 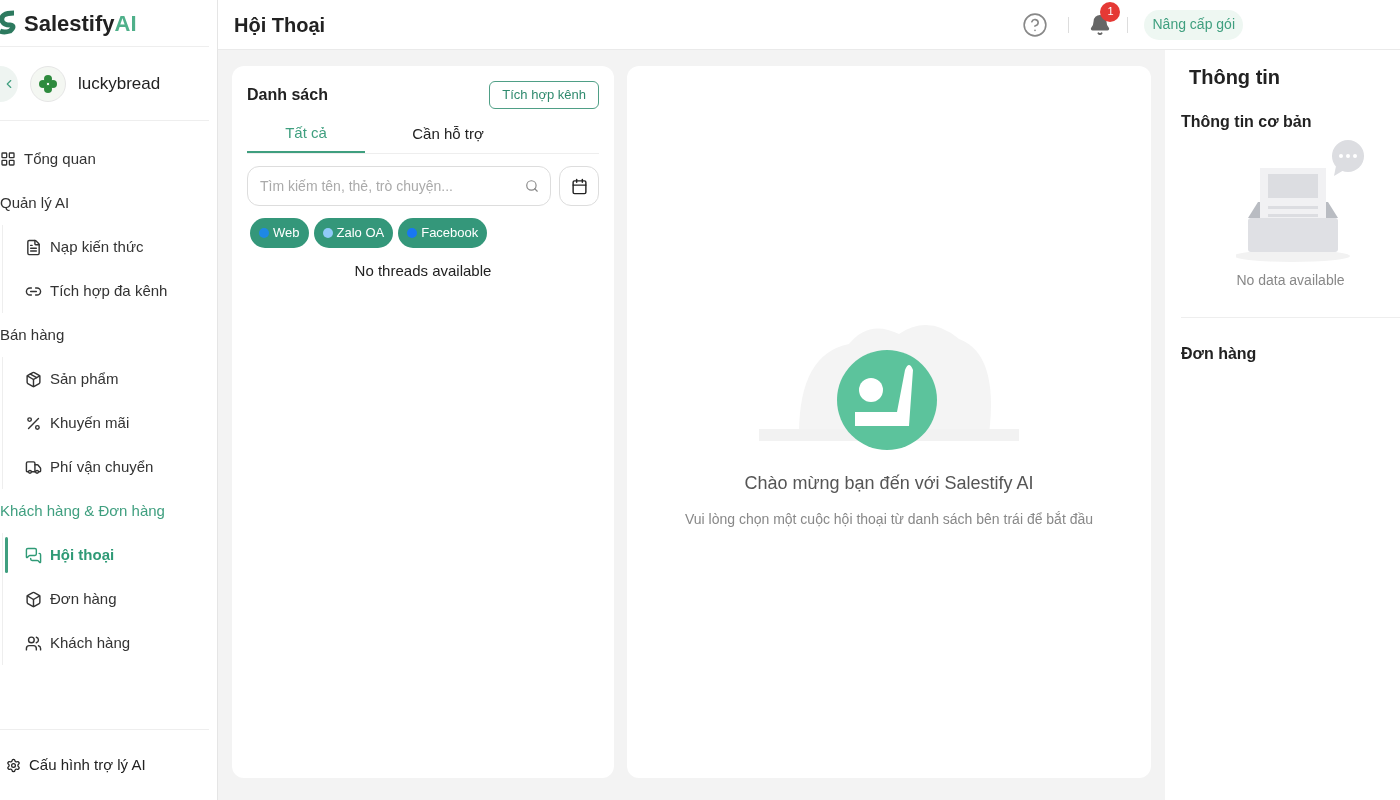 What do you see at coordinates (108, 765) in the screenshot?
I see `settings-link: Cấu hình trợ lý AI` at bounding box center [108, 765].